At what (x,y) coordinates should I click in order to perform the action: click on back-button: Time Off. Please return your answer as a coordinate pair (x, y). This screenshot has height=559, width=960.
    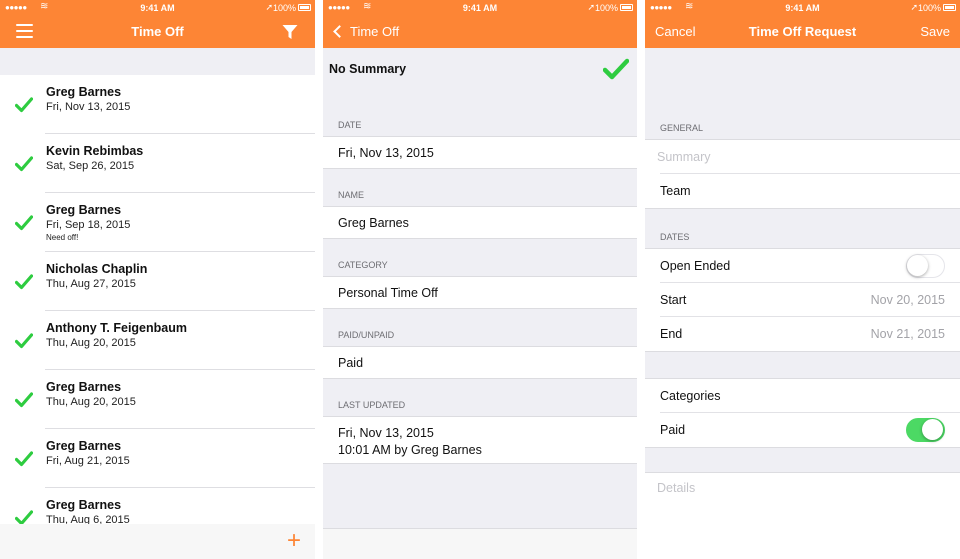
    Looking at the image, I should click on (365, 31).